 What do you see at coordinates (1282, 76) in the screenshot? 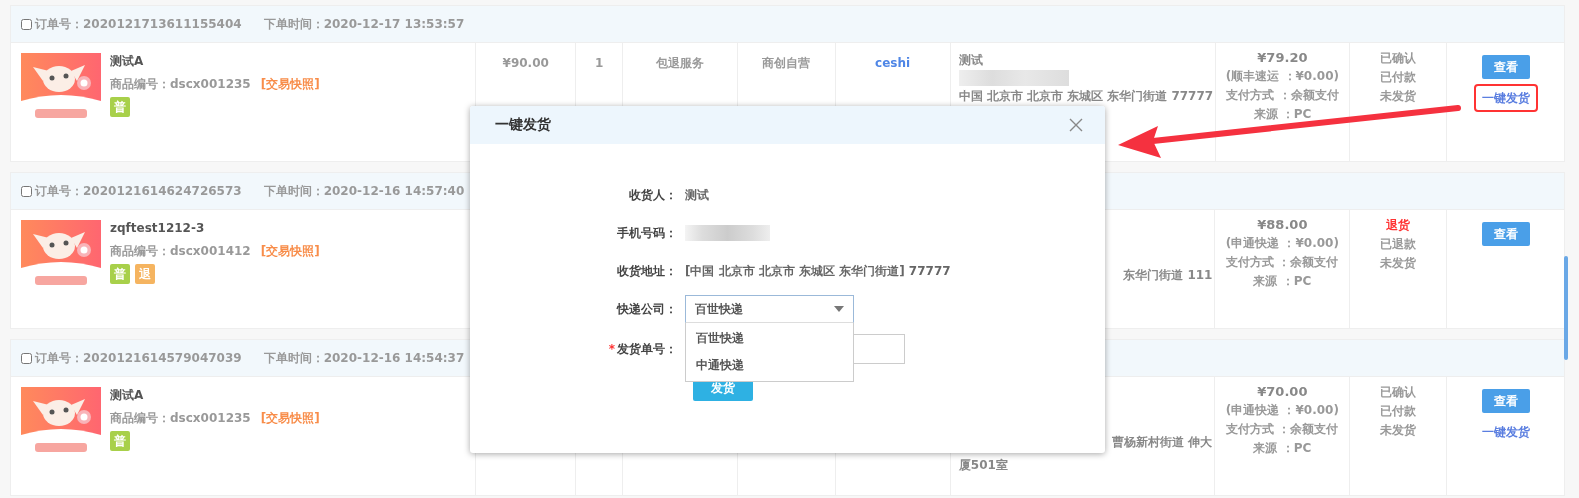
I see `amount-detail: (顺丰速运 ：¥0.00)` at bounding box center [1282, 76].